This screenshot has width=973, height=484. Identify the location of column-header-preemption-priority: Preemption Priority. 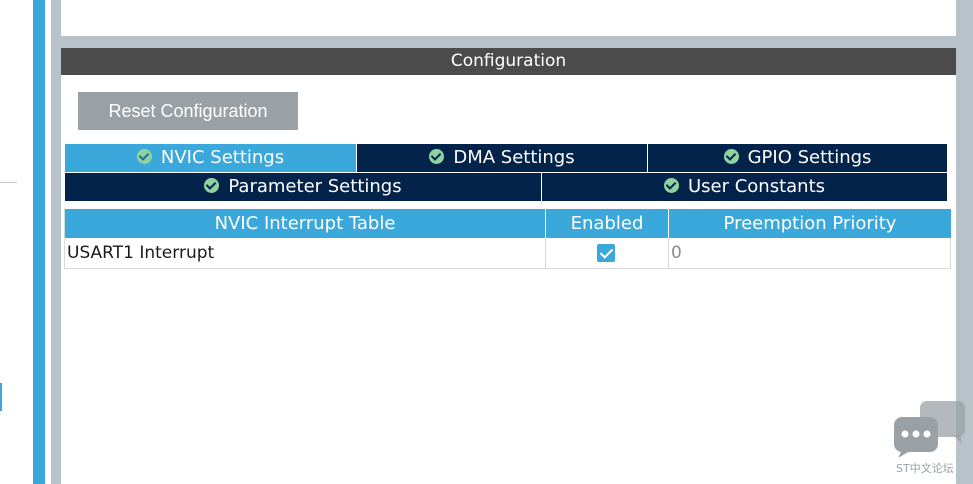
(810, 223).